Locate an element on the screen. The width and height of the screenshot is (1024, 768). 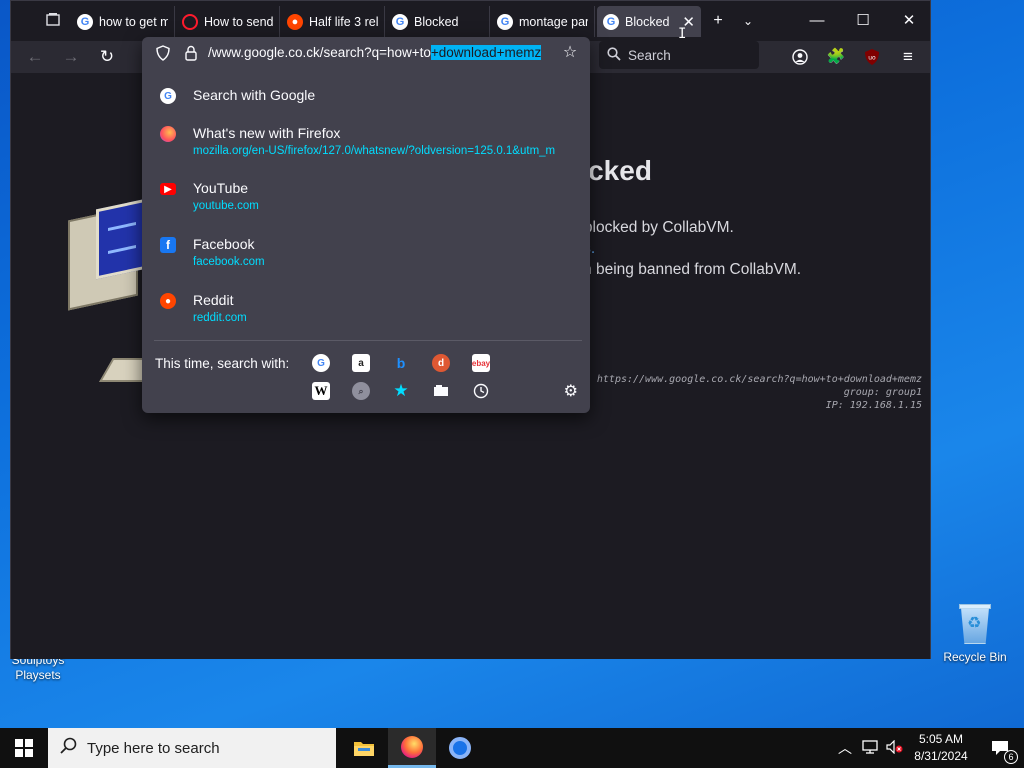
close-window-icon: ✕ is located at coordinates (909, 21).